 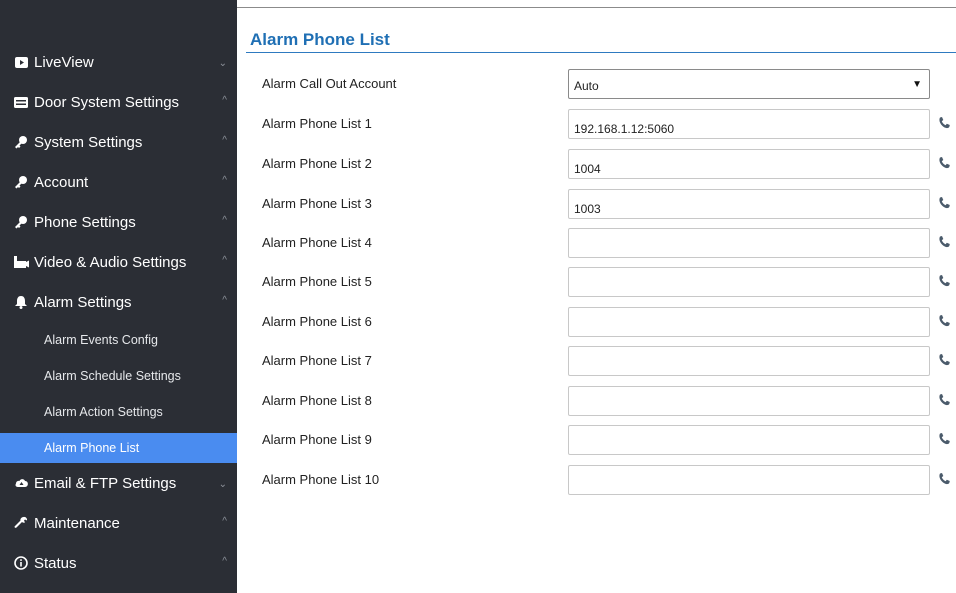 I want to click on keypad-icon, so click(x=21, y=102).